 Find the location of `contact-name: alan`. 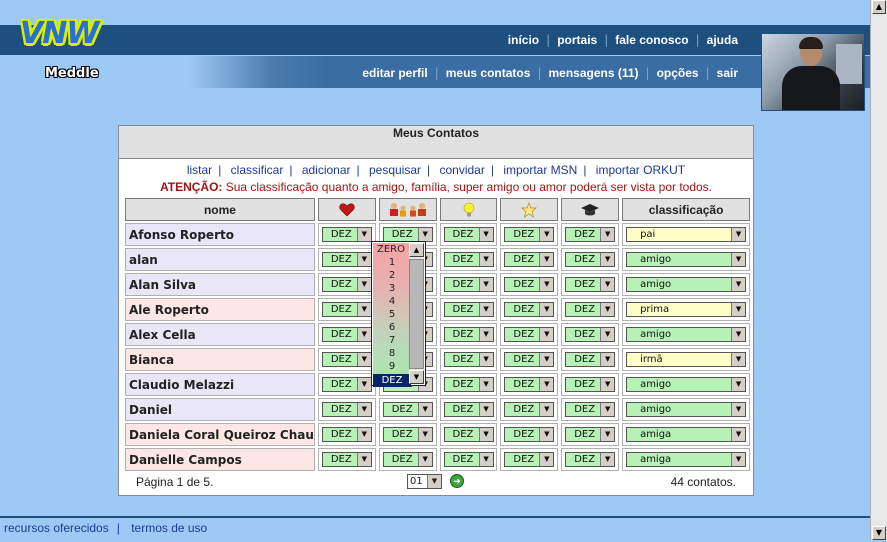

contact-name: alan is located at coordinates (220, 259).